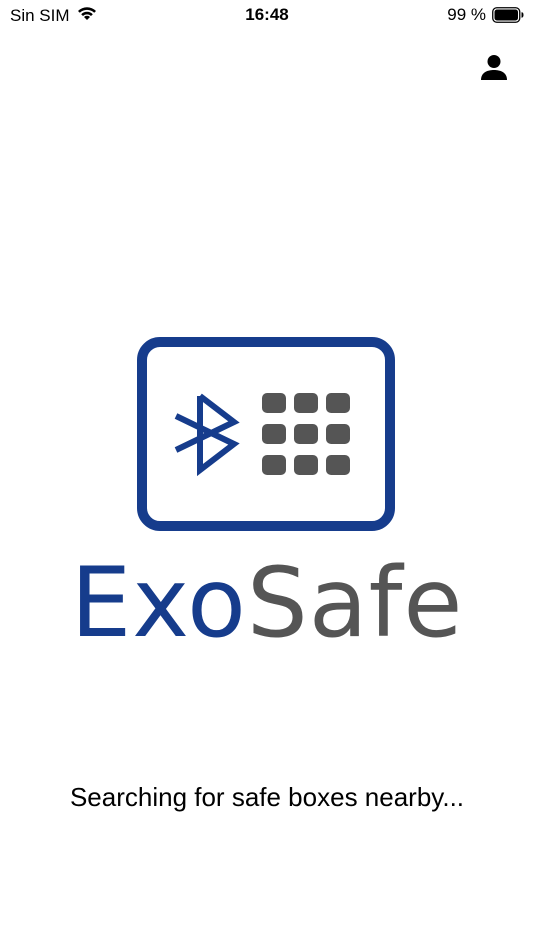  I want to click on status-right: 99 %, so click(485, 15).